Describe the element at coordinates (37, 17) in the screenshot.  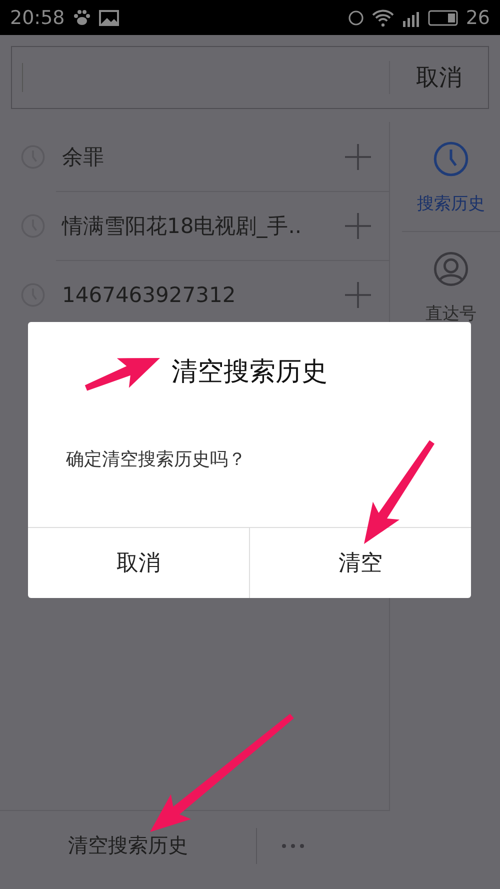
I see `status-time: 20:58` at that location.